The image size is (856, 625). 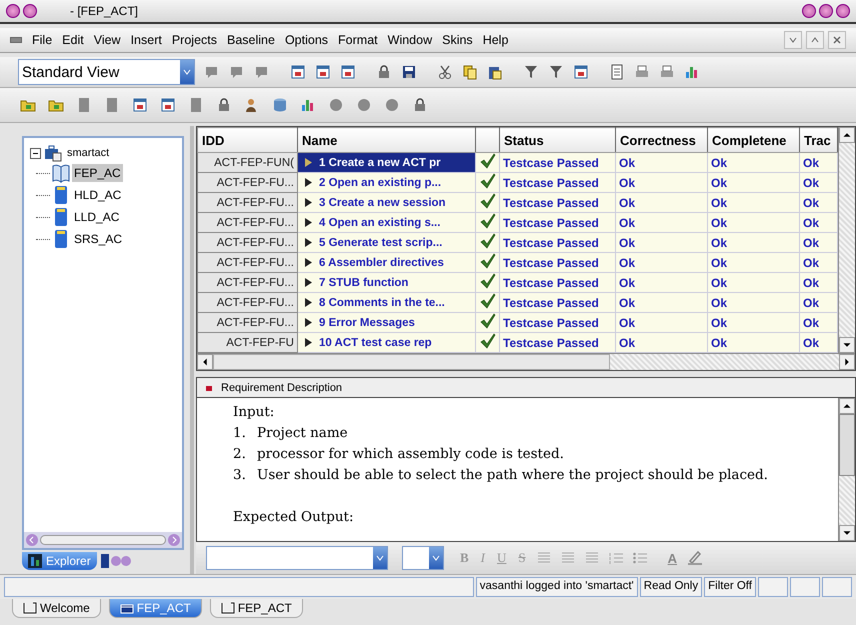 What do you see at coordinates (470, 72) in the screenshot?
I see `copy-icon` at bounding box center [470, 72].